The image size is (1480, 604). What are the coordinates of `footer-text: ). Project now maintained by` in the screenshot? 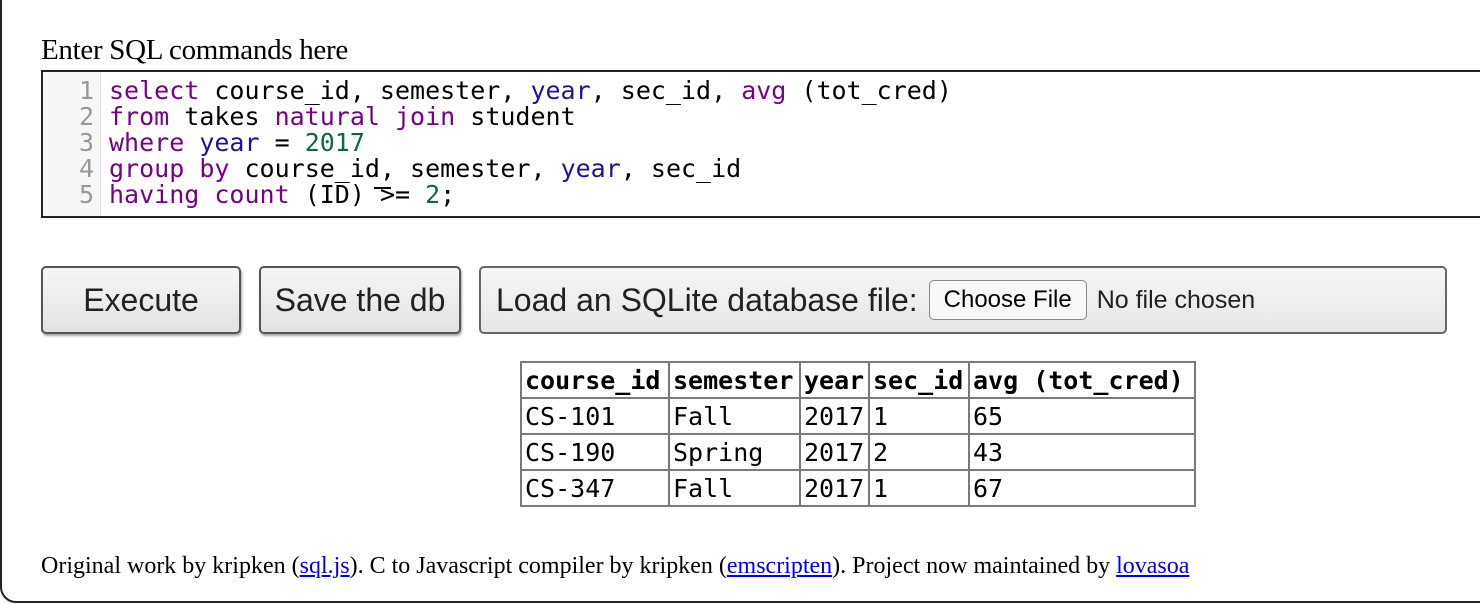 It's located at (974, 566).